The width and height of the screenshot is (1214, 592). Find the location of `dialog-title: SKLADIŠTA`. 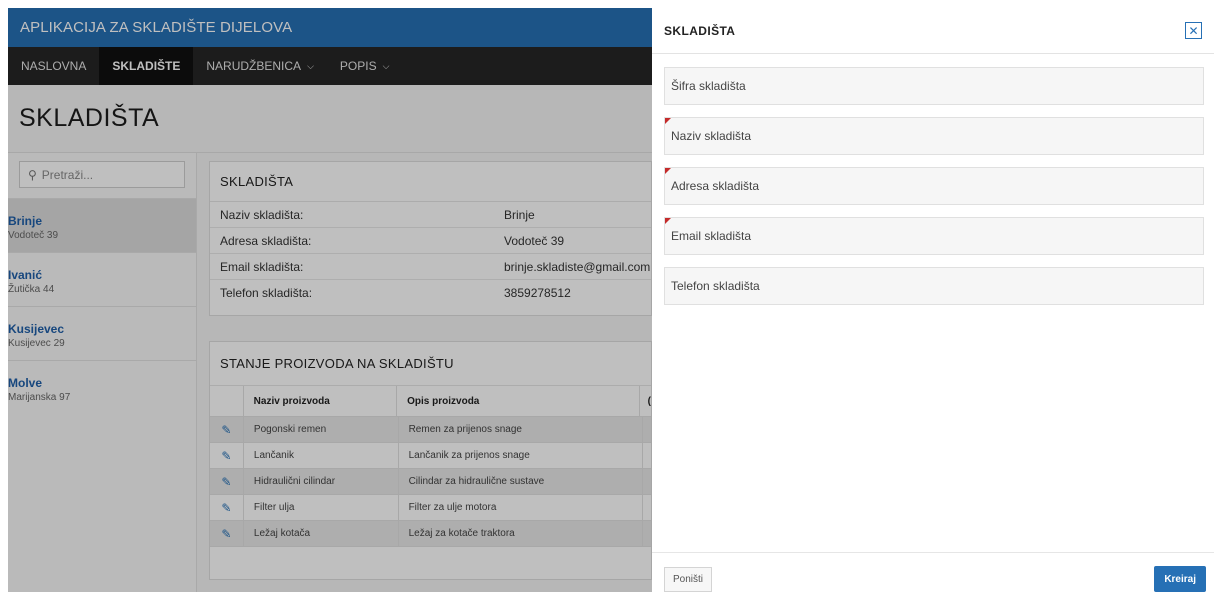

dialog-title: SKLADIŠTA is located at coordinates (700, 30).